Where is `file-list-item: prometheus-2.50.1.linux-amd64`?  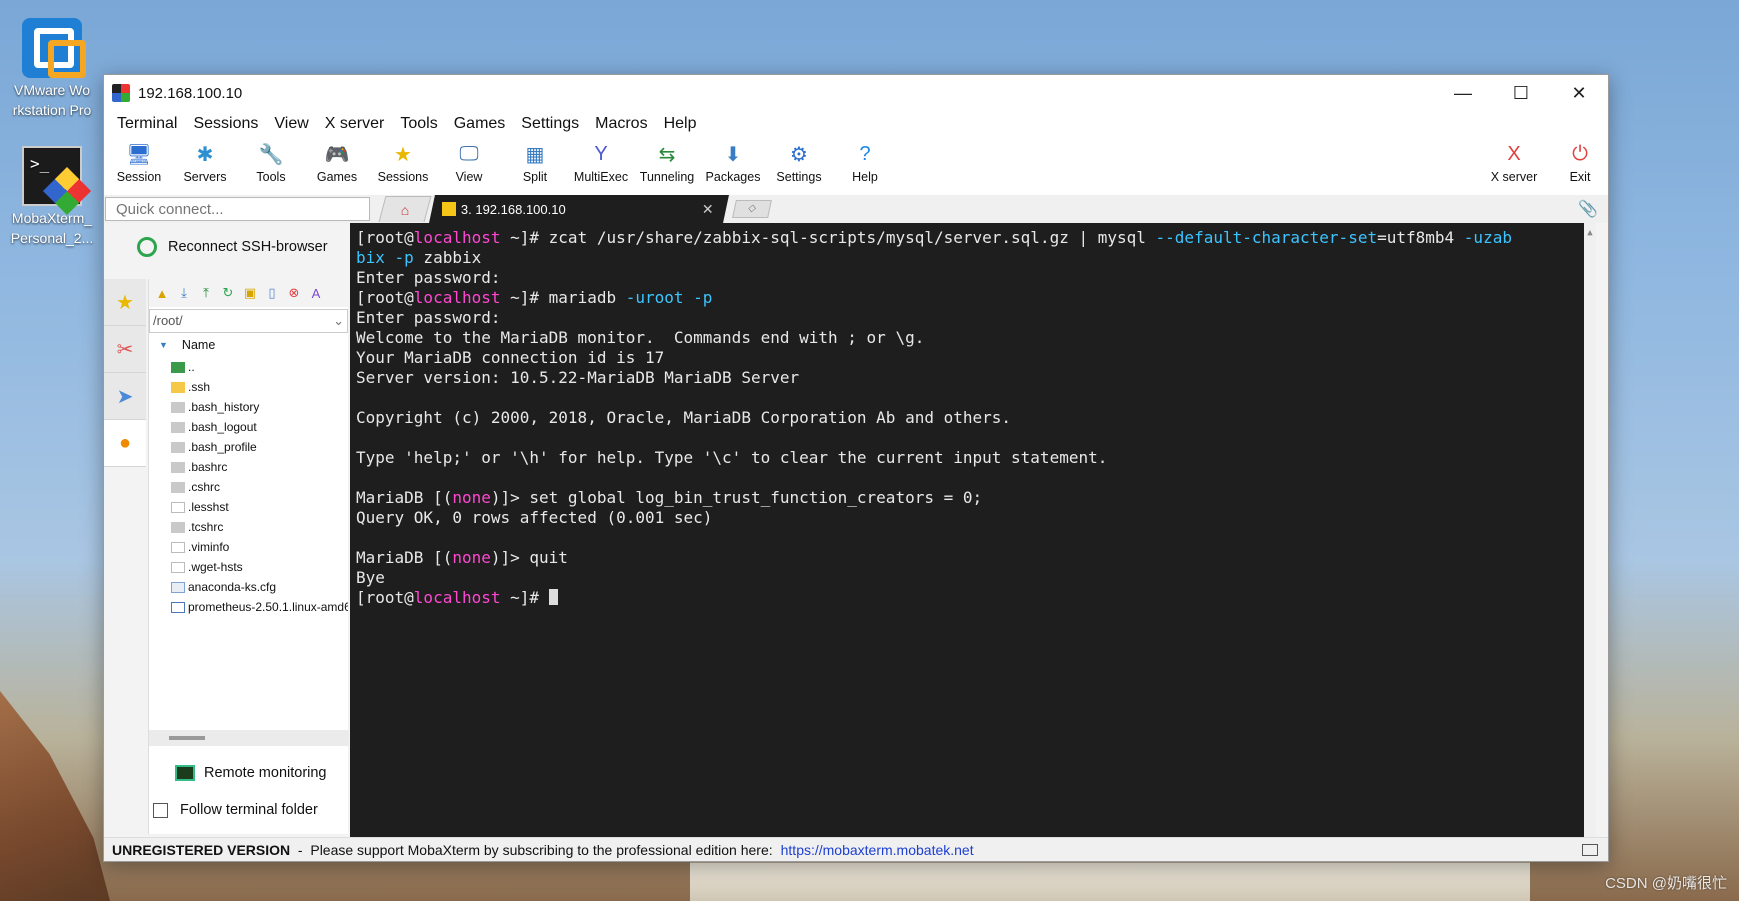 file-list-item: prometheus-2.50.1.linux-amd64 is located at coordinates (248, 607).